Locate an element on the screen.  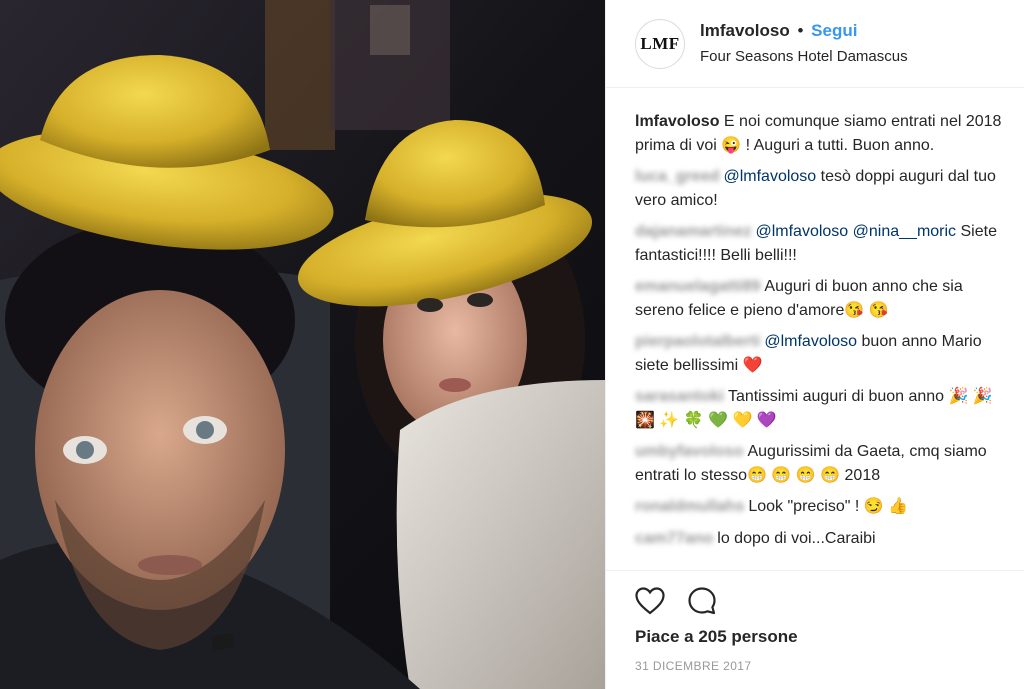
follow-button: Segui is located at coordinates (834, 30).